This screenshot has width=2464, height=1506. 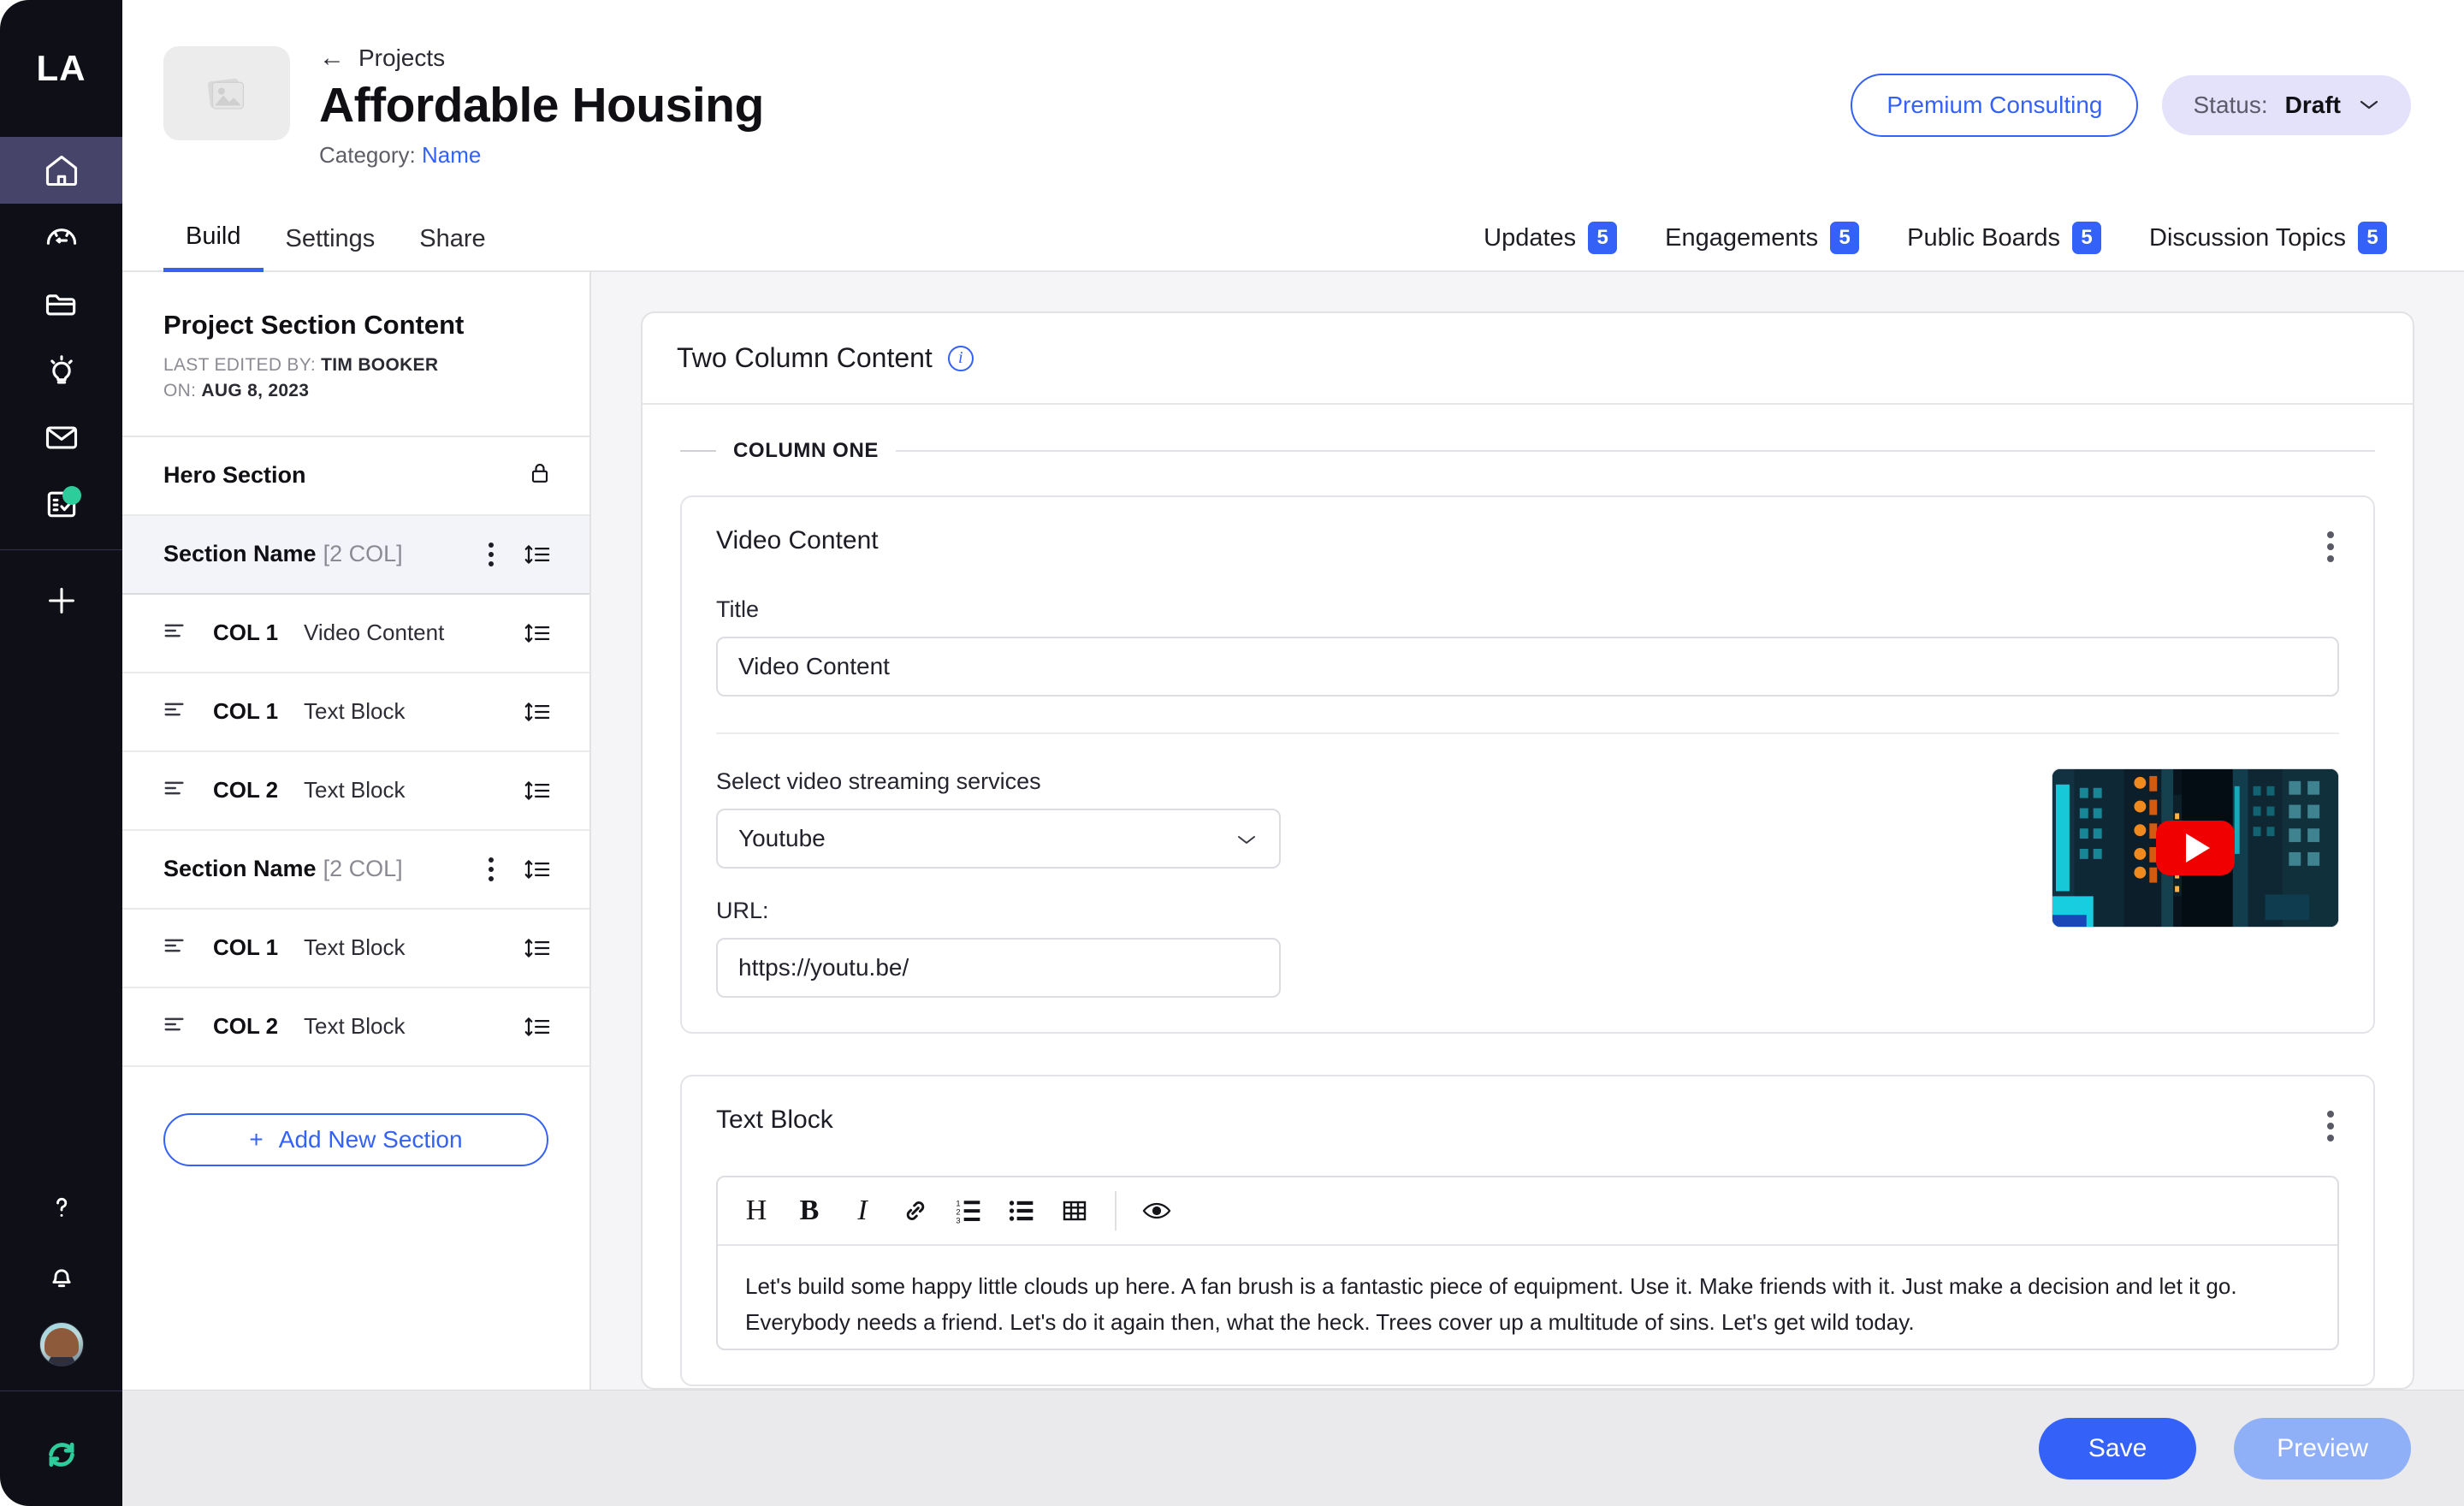 I want to click on rail-bottom-group, so click(x=61, y=1276).